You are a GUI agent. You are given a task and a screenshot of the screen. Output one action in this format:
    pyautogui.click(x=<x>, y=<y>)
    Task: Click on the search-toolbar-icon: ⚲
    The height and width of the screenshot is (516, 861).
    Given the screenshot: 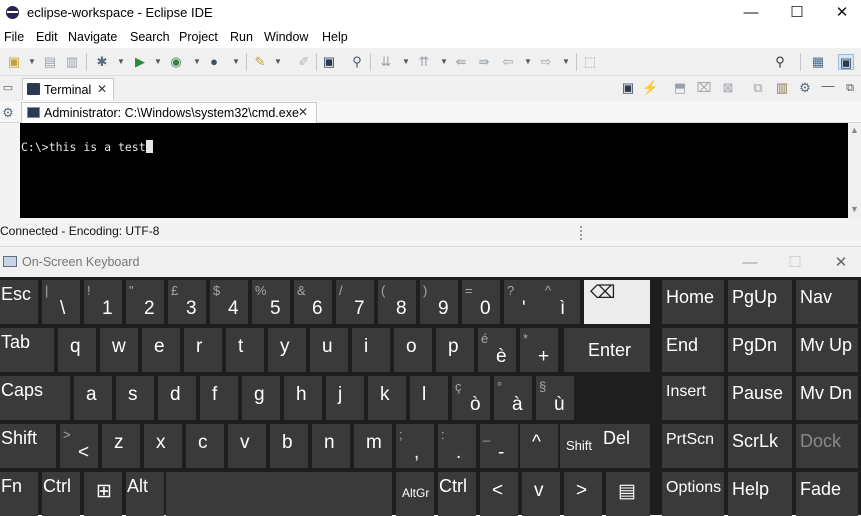 What is the action you would take?
    pyautogui.click(x=357, y=62)
    